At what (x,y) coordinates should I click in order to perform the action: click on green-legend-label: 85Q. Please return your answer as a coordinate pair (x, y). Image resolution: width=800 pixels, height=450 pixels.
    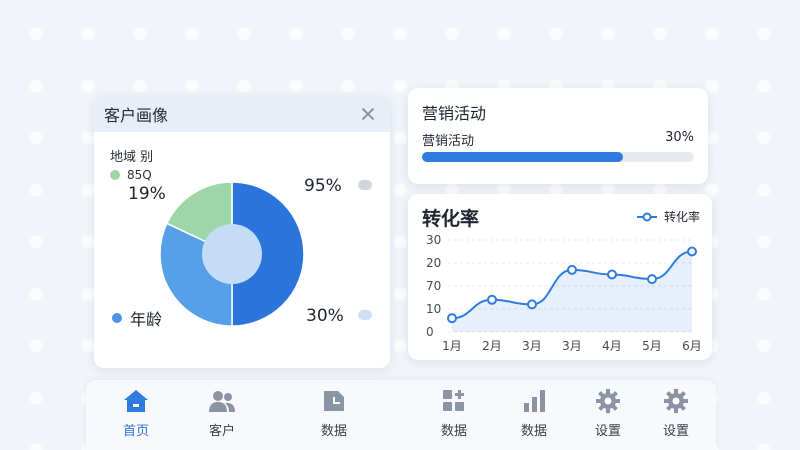
    Looking at the image, I should click on (139, 175).